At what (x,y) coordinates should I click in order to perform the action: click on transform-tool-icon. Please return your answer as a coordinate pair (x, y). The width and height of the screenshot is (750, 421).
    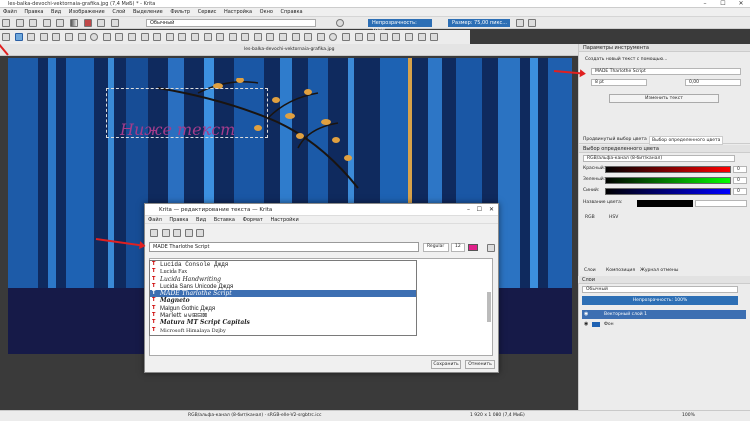
    Looking at the image, I should click on (182, 37).